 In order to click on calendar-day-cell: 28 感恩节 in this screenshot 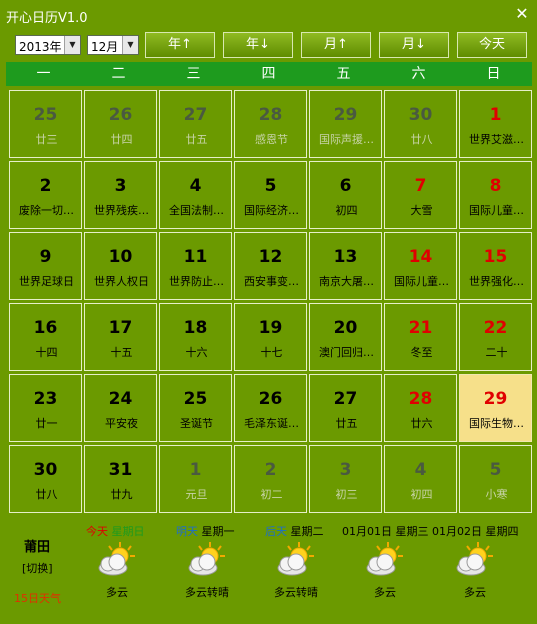, I will do `click(270, 124)`.